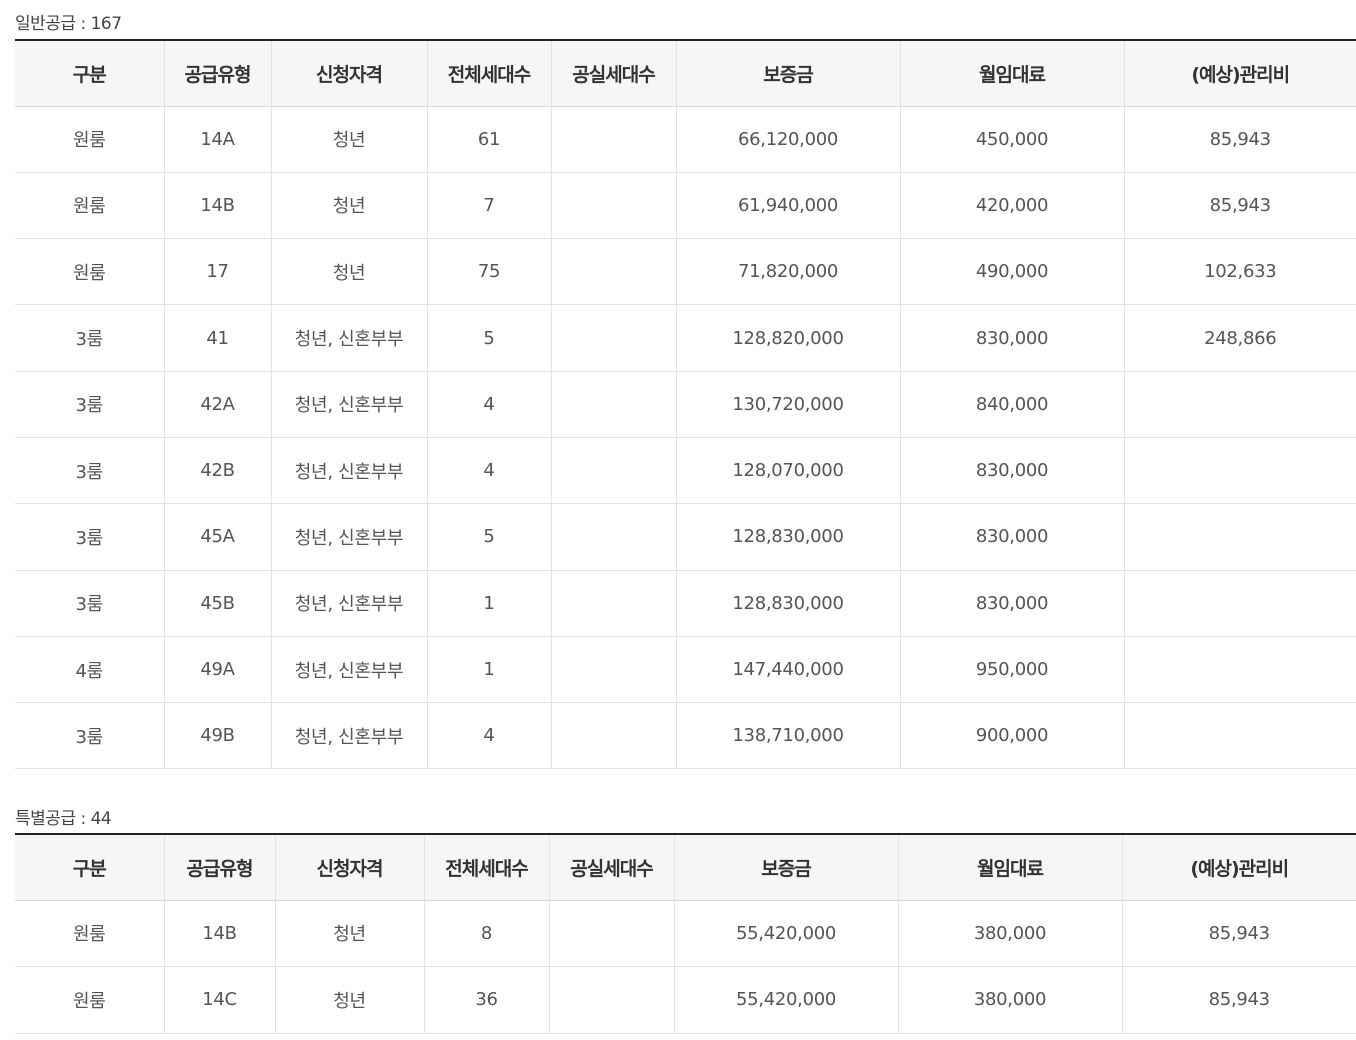 Image resolution: width=1356 pixels, height=1040 pixels. I want to click on header-management-fee: (예상)관리비, so click(1238, 867).